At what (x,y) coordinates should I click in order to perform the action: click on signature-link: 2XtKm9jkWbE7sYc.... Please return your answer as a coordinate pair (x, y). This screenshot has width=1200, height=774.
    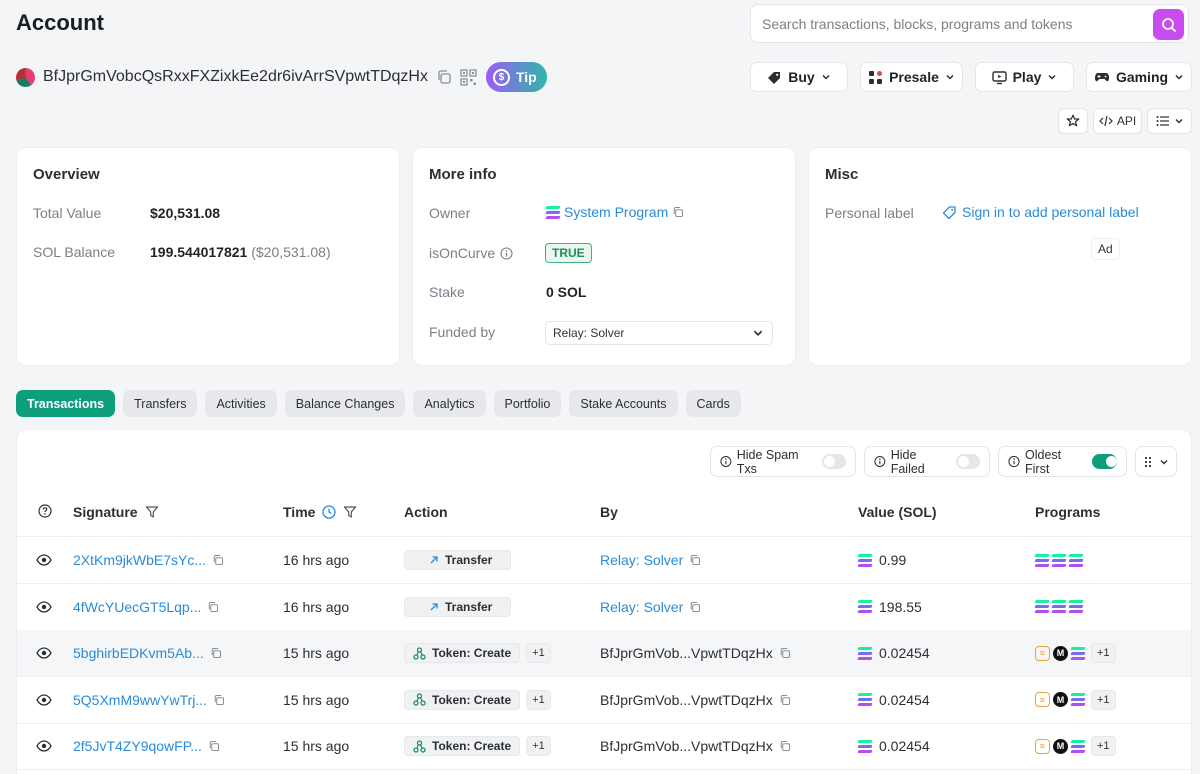
    Looking at the image, I should click on (139, 560).